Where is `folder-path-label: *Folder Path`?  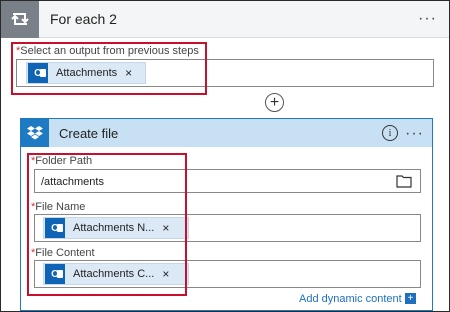 folder-path-label: *Folder Path is located at coordinates (62, 161).